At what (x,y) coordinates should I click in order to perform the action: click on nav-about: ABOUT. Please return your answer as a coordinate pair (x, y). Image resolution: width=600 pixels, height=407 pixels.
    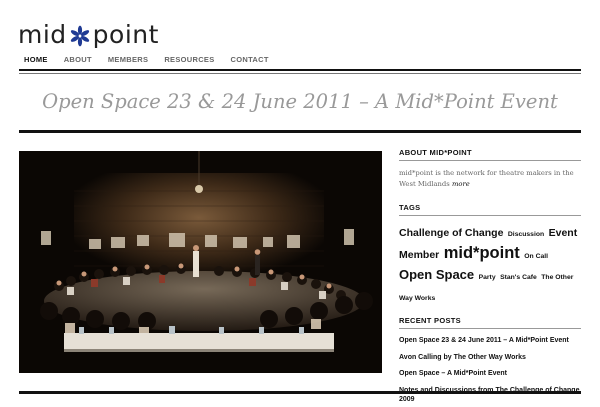
    Looking at the image, I should click on (78, 59).